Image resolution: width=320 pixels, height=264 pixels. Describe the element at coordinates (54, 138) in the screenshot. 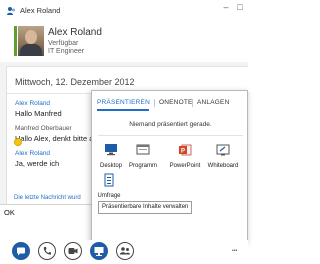

I see `message-text: Hallo Alex, denkt bitte a` at that location.